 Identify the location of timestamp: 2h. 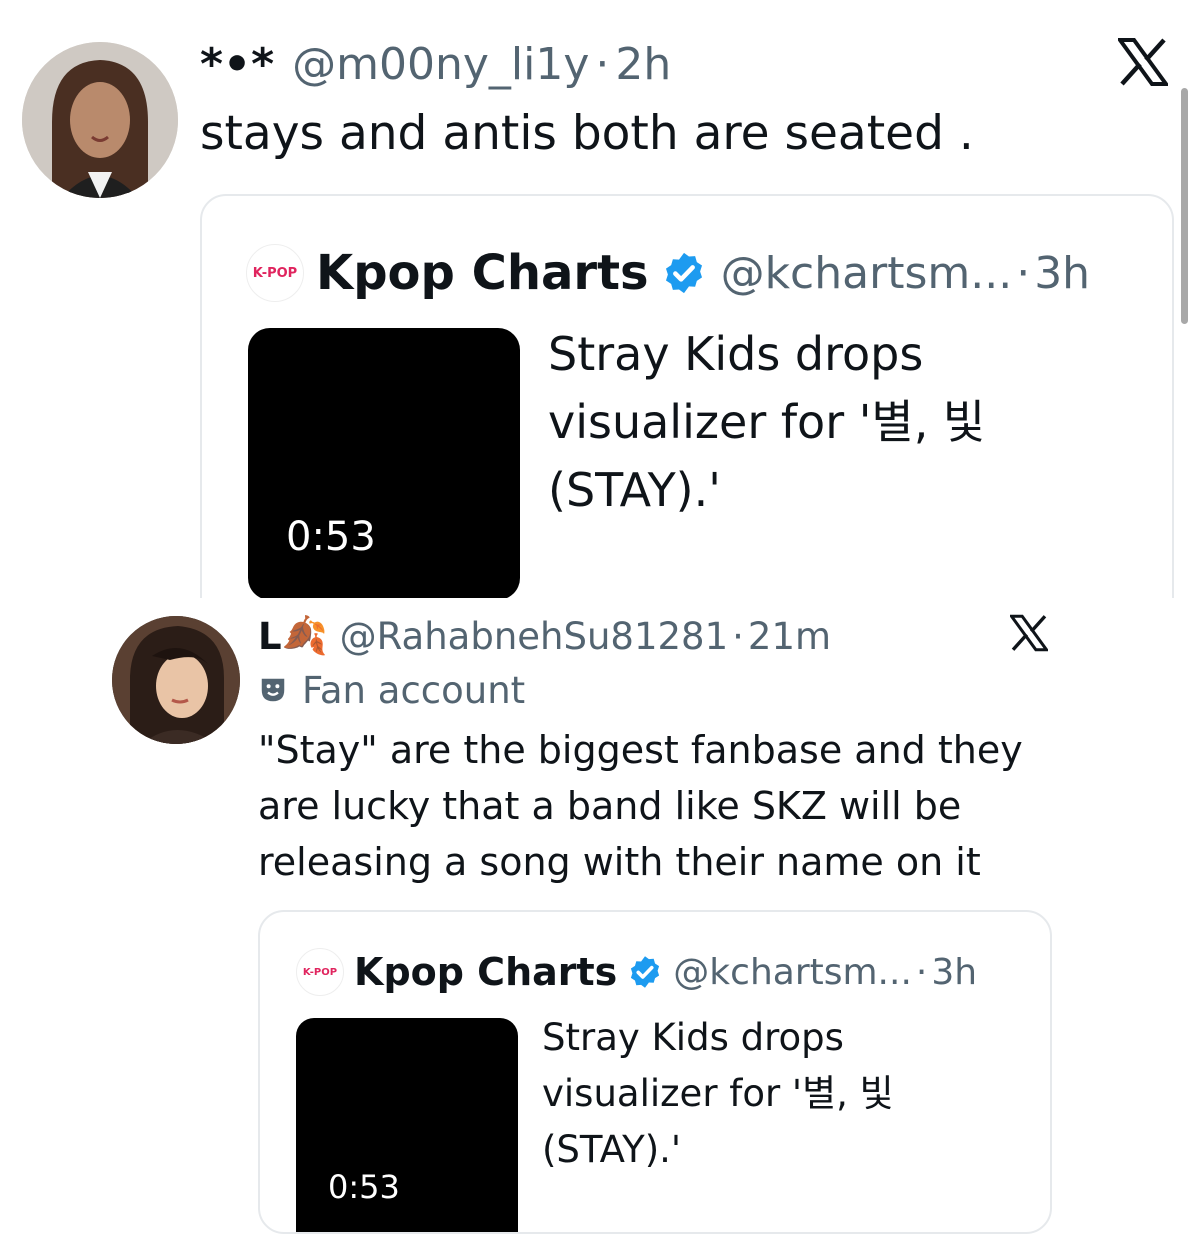
(643, 64).